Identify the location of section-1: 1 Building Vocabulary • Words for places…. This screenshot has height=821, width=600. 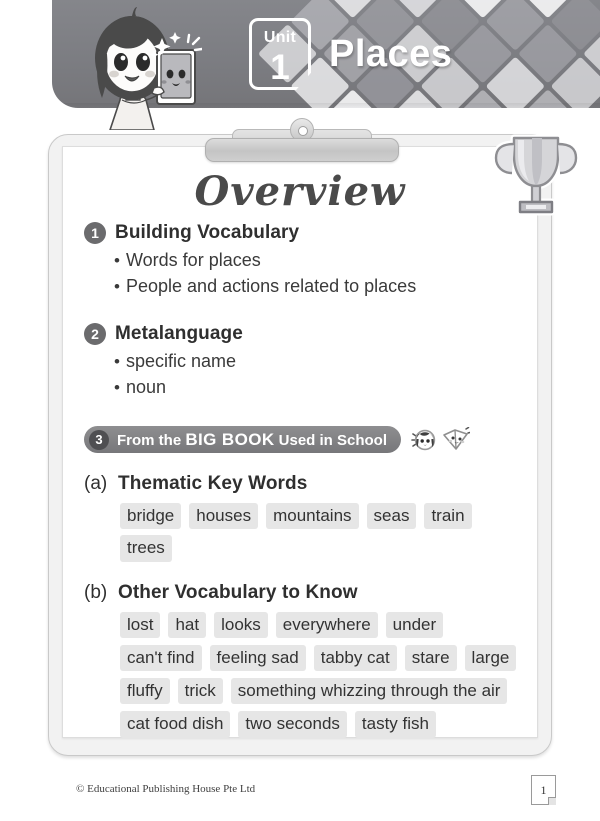
(304, 259).